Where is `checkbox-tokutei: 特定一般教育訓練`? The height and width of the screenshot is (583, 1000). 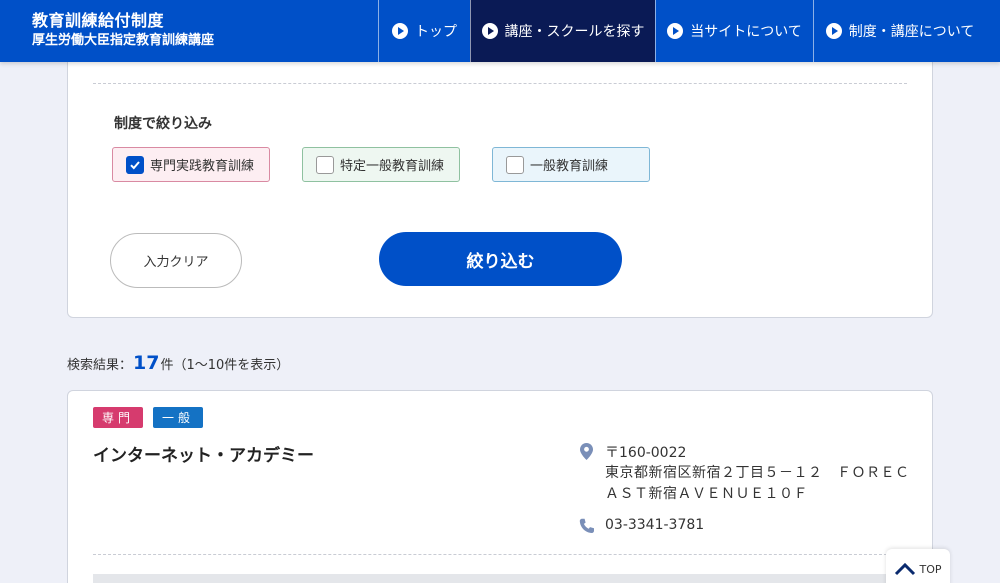 checkbox-tokutei: 特定一般教育訓練 is located at coordinates (381, 164).